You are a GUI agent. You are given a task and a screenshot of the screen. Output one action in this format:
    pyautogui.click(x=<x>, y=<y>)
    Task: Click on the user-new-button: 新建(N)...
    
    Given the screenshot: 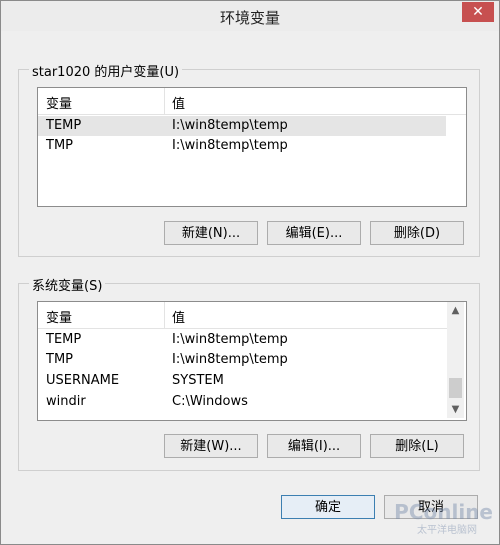 What is the action you would take?
    pyautogui.click(x=211, y=233)
    